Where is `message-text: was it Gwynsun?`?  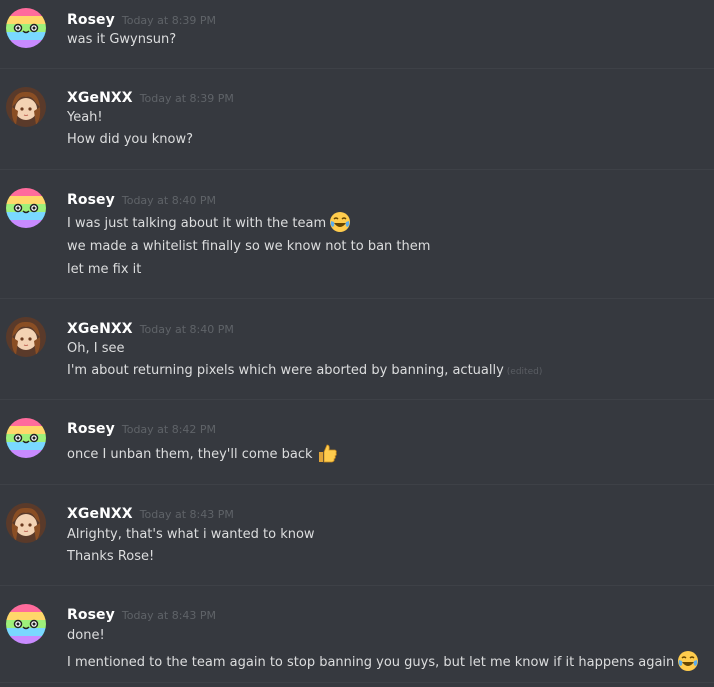
message-text: was it Gwynsun? is located at coordinates (122, 39).